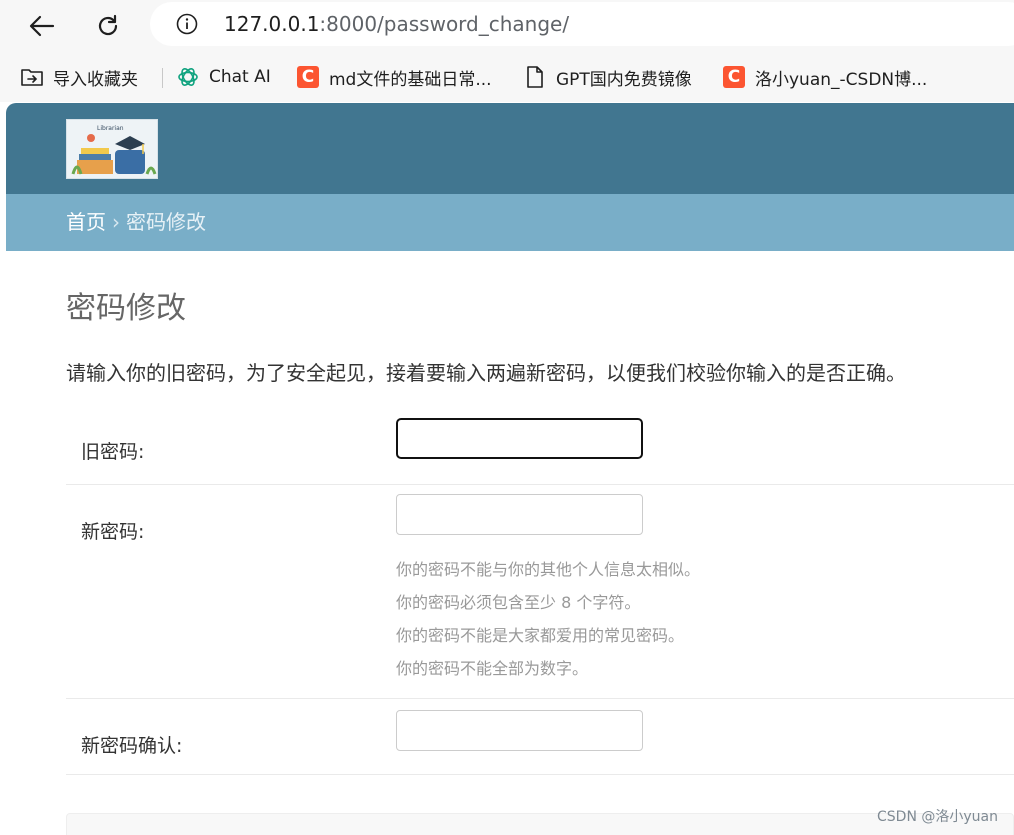 The height and width of the screenshot is (835, 1014). What do you see at coordinates (507, 77) in the screenshot?
I see `bookmarks-bar: 导入收藏夹 Chat AI C md文件的基础日常... GPT国内免费镜像 C` at bounding box center [507, 77].